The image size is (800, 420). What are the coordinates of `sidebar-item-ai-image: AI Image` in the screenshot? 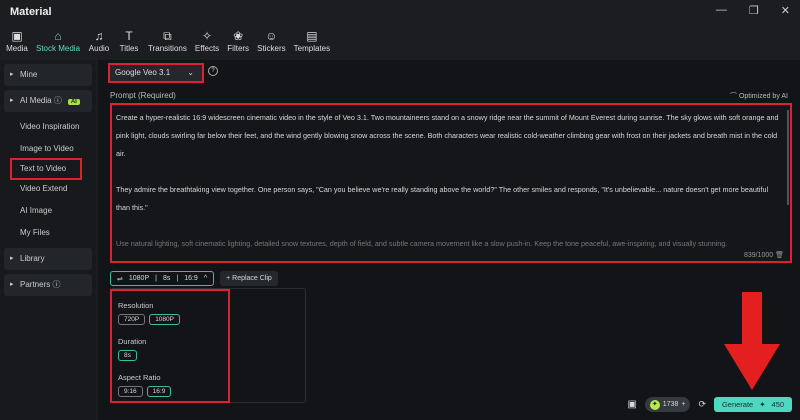 It's located at (48, 211).